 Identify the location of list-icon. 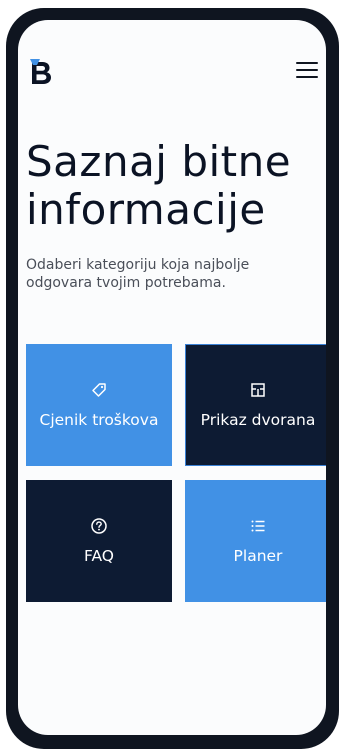
(258, 526).